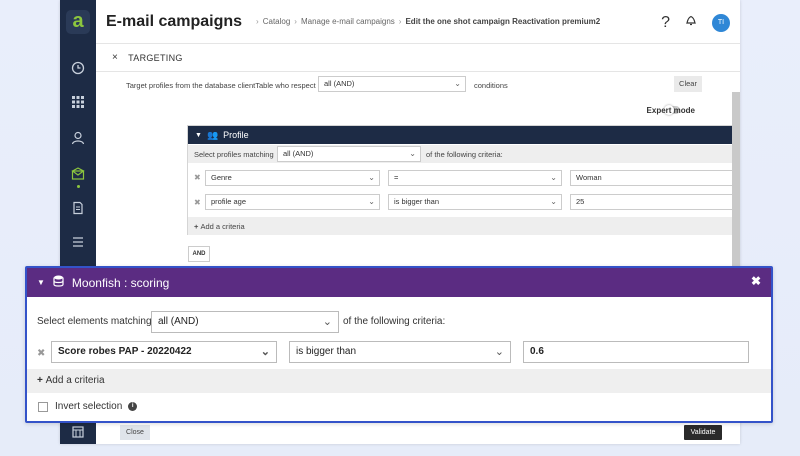 This screenshot has height=456, width=800. What do you see at coordinates (174, 21) in the screenshot?
I see `page-title: E-mail campaigns` at bounding box center [174, 21].